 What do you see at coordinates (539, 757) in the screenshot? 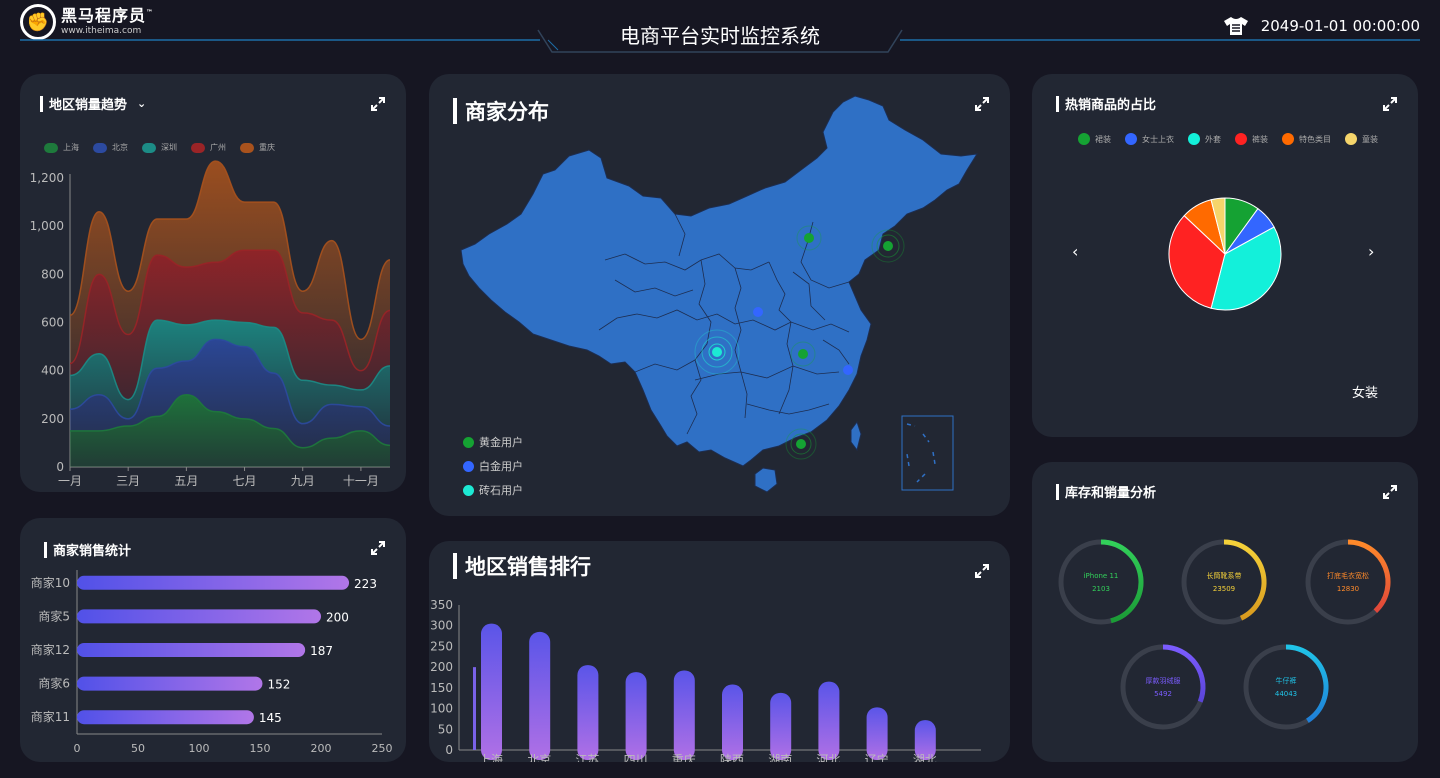
I see `x-tick-label: 北京` at bounding box center [539, 757].